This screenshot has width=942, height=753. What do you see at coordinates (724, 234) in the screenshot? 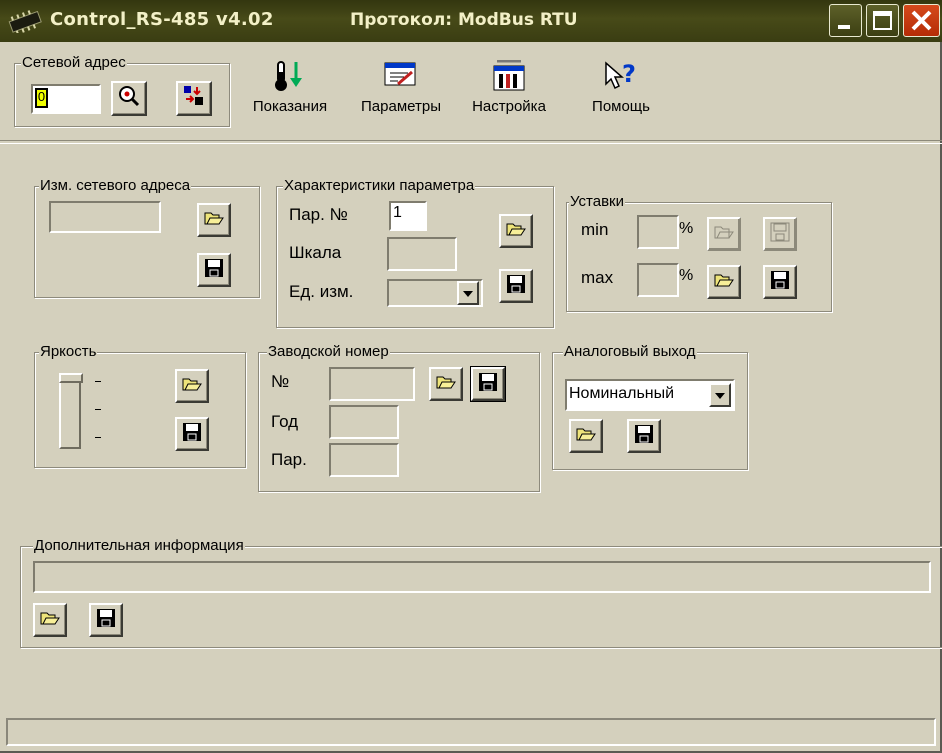
I see `min-open-button` at bounding box center [724, 234].